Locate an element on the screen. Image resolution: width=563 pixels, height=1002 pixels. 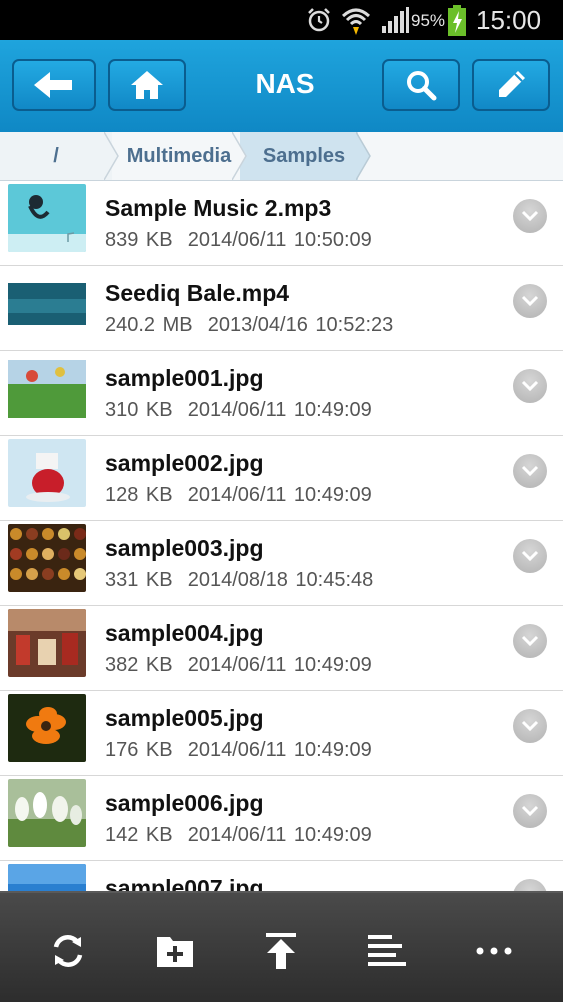
list-item: sample004.jpg 382 KB 2014/06/11 10:49:09 is located at coordinates (281, 648).